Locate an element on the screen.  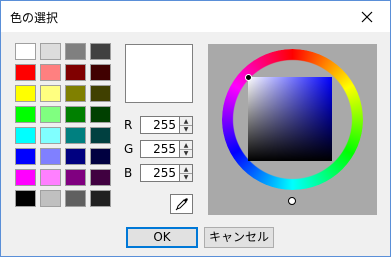
g-label: G is located at coordinates (129, 149).